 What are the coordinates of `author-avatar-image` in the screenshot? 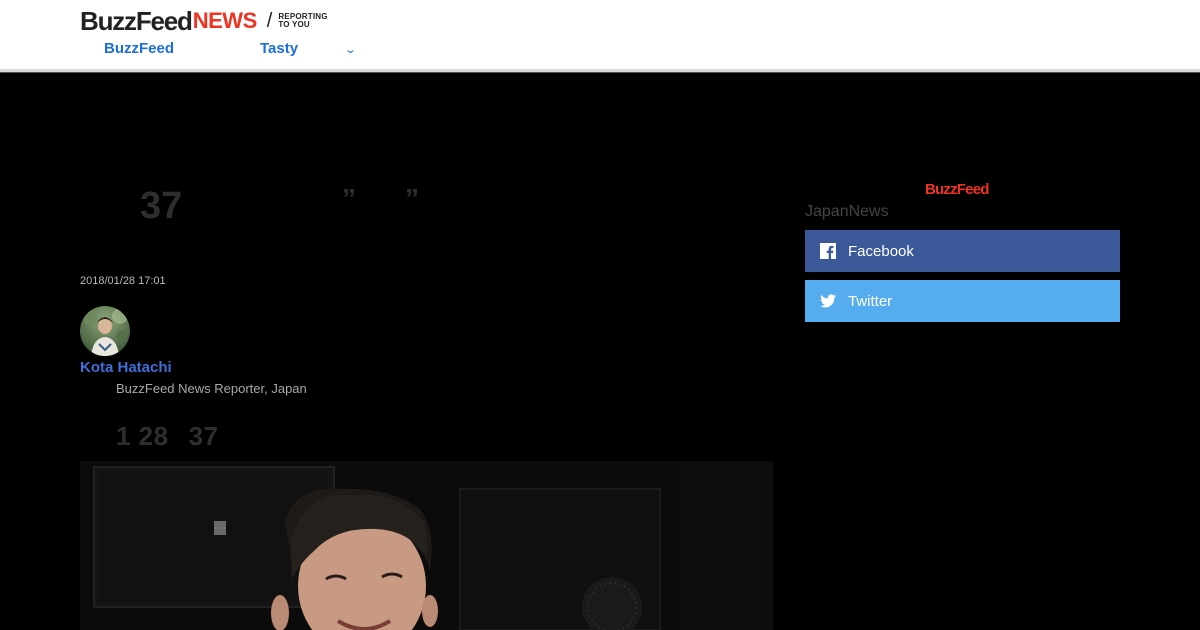 It's located at (105, 331).